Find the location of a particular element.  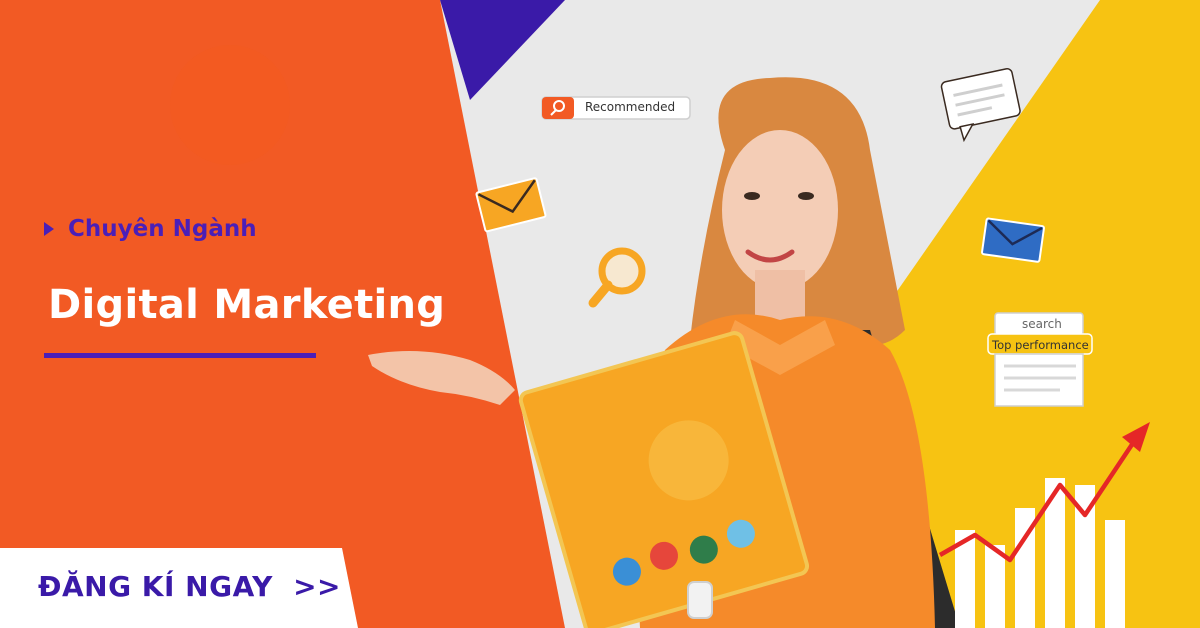

play-triangle-icon is located at coordinates (49, 229).